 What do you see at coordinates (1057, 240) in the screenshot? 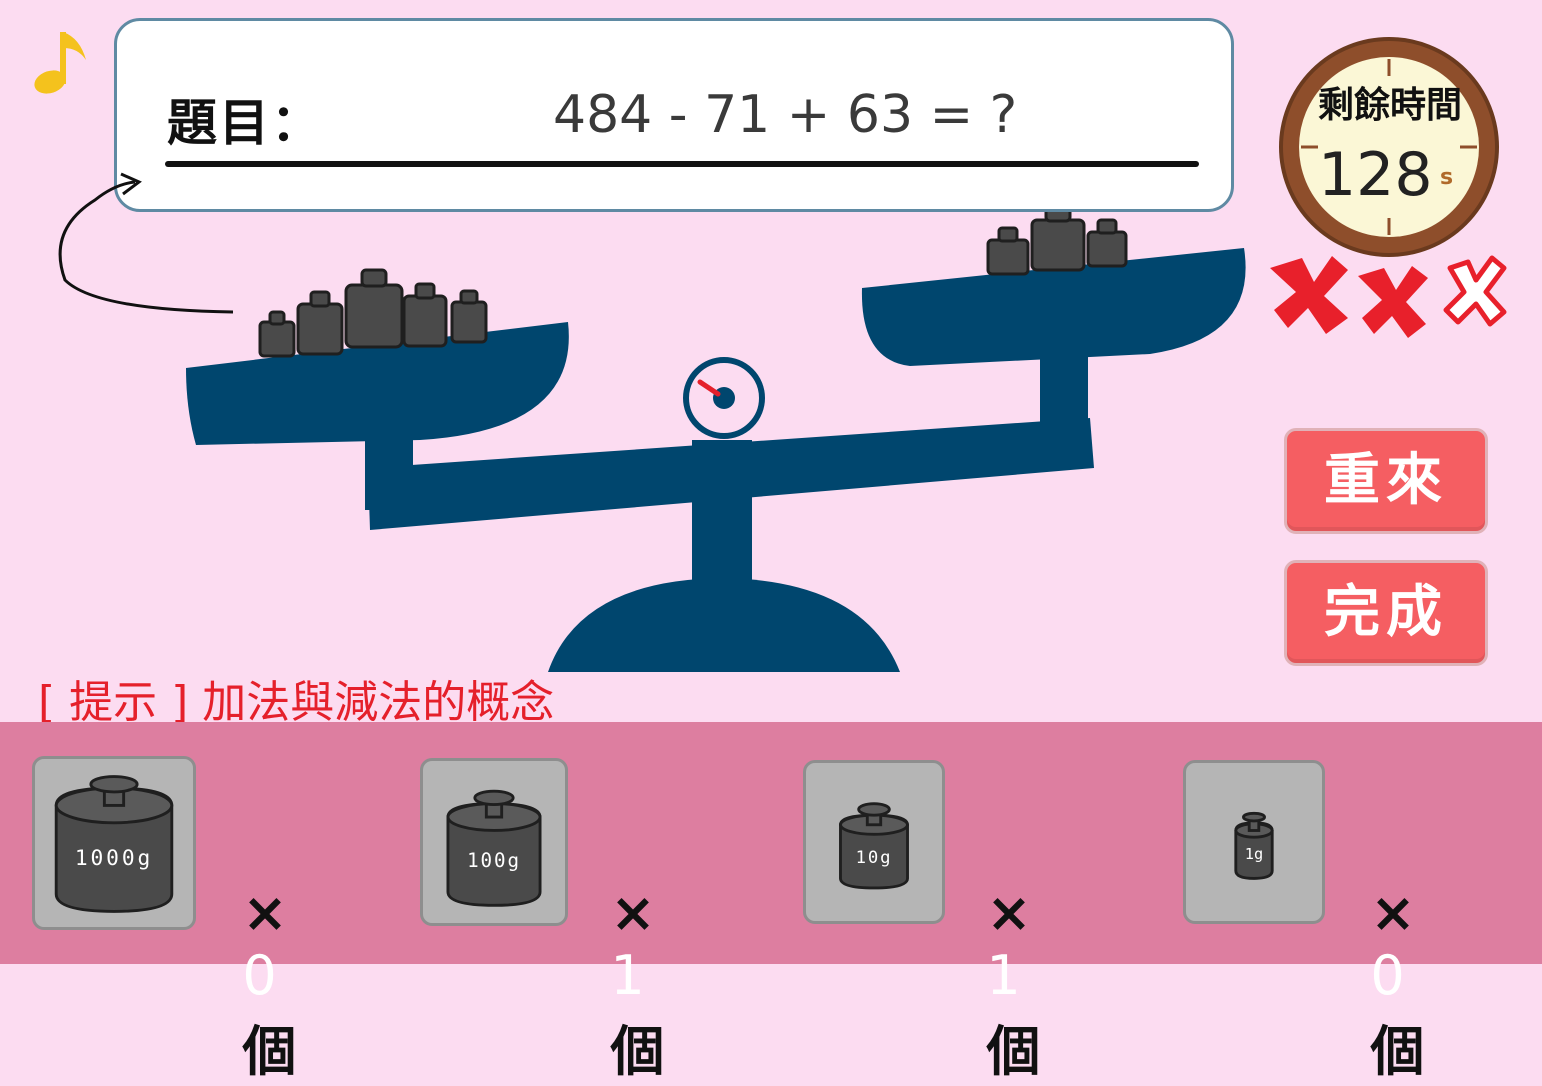
I see `right-pan-weights` at bounding box center [1057, 240].